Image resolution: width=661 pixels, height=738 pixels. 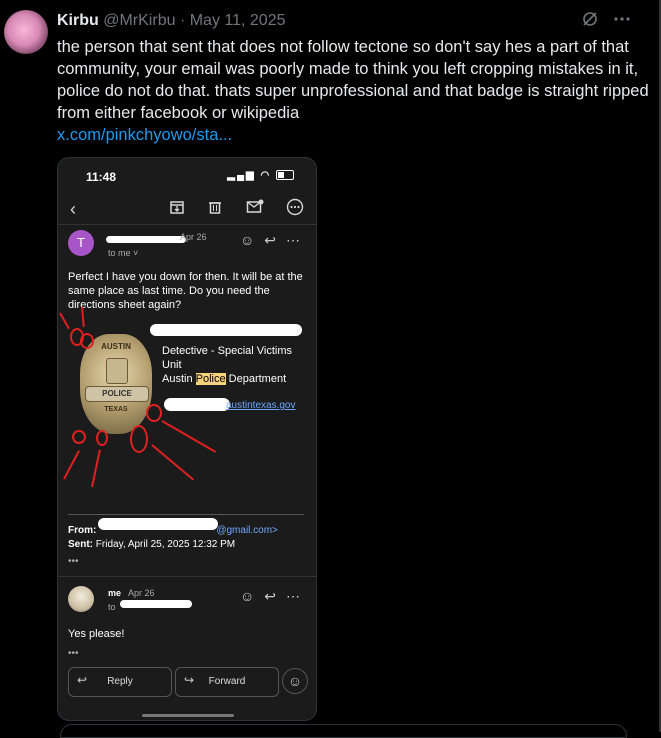 I want to click on tweet-date: May 11, 2025, so click(x=238, y=20).